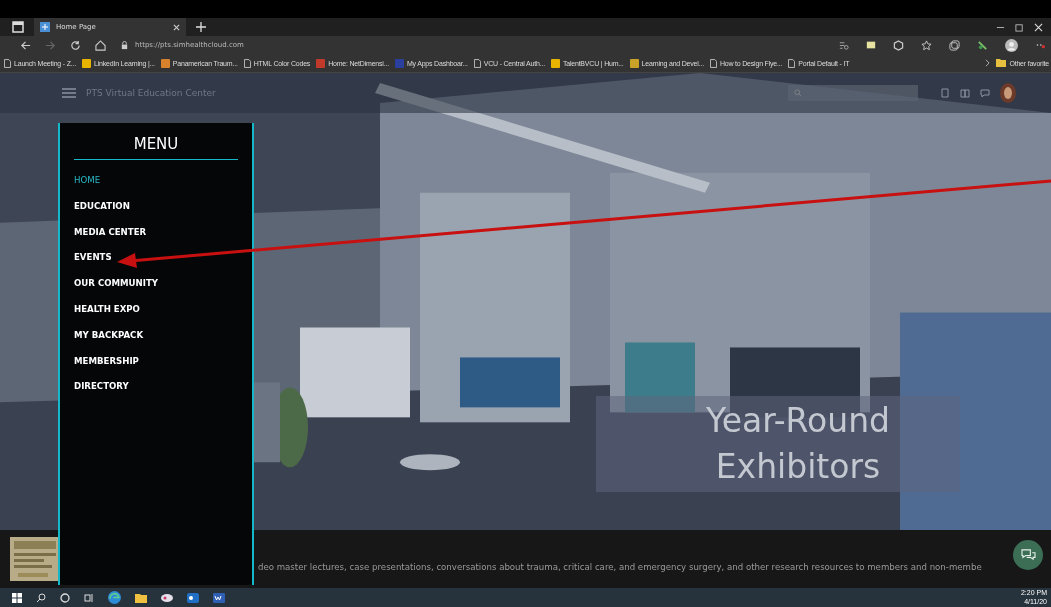 The width and height of the screenshot is (1051, 607). Describe the element at coordinates (41, 597) in the screenshot. I see `search-icon` at that location.